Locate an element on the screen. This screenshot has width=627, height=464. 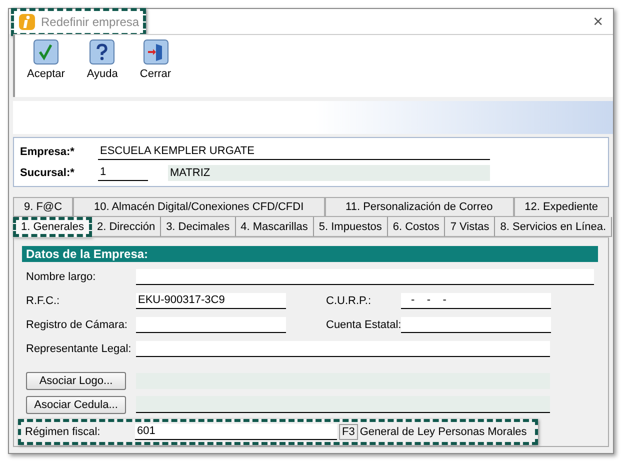
field-value: General de Ley Personas Morales is located at coordinates (443, 432).